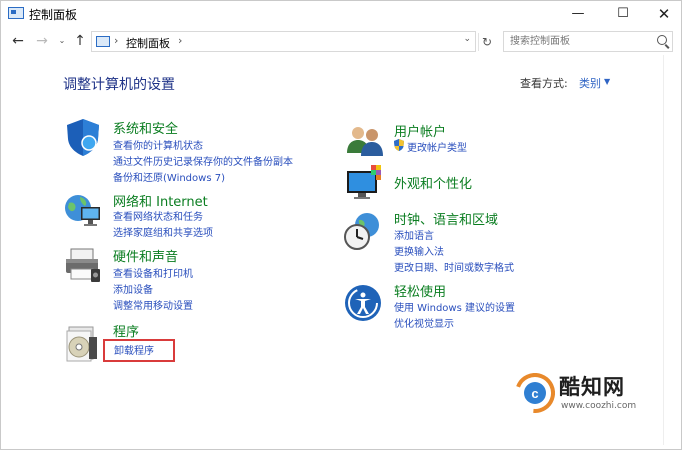 This screenshot has height=450, width=682. I want to click on window-title: 控制面板, so click(53, 15).